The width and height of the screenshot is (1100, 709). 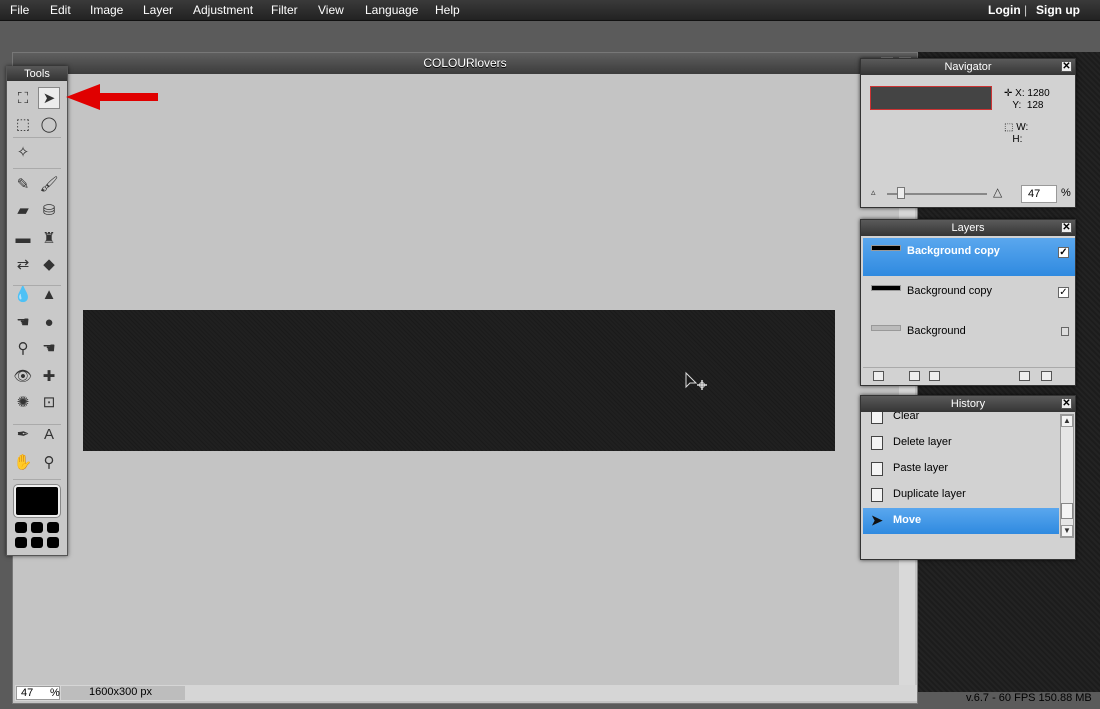 I want to click on history-scrollbar: ▲ ▼, so click(x=1067, y=476).